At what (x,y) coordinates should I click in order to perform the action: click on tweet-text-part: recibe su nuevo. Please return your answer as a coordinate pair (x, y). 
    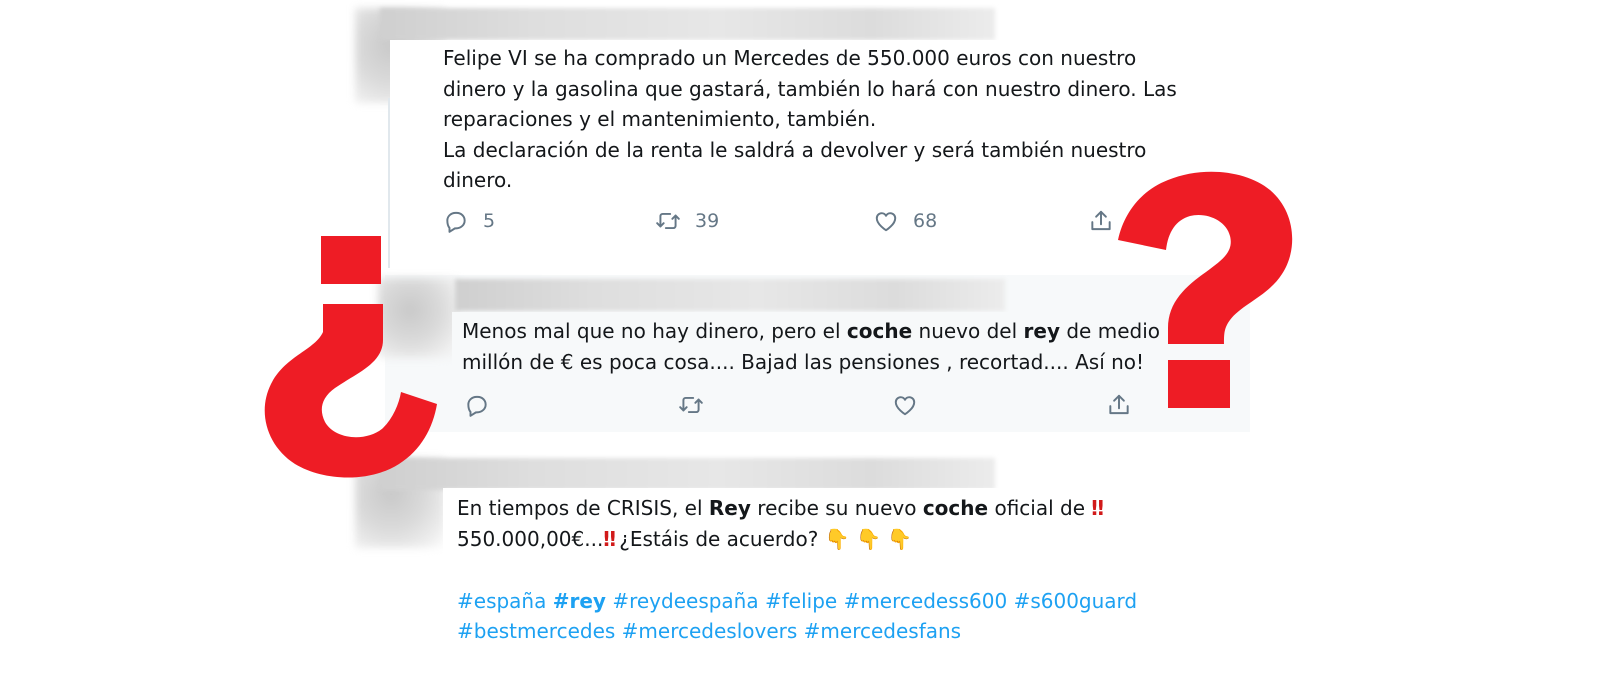
    Looking at the image, I should click on (836, 508).